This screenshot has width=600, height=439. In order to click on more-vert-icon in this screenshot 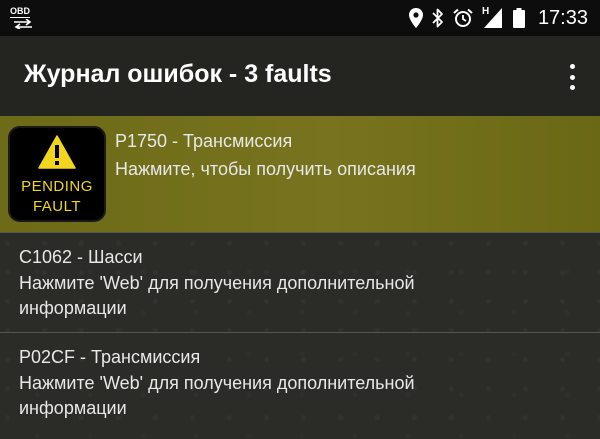, I will do `click(572, 77)`.